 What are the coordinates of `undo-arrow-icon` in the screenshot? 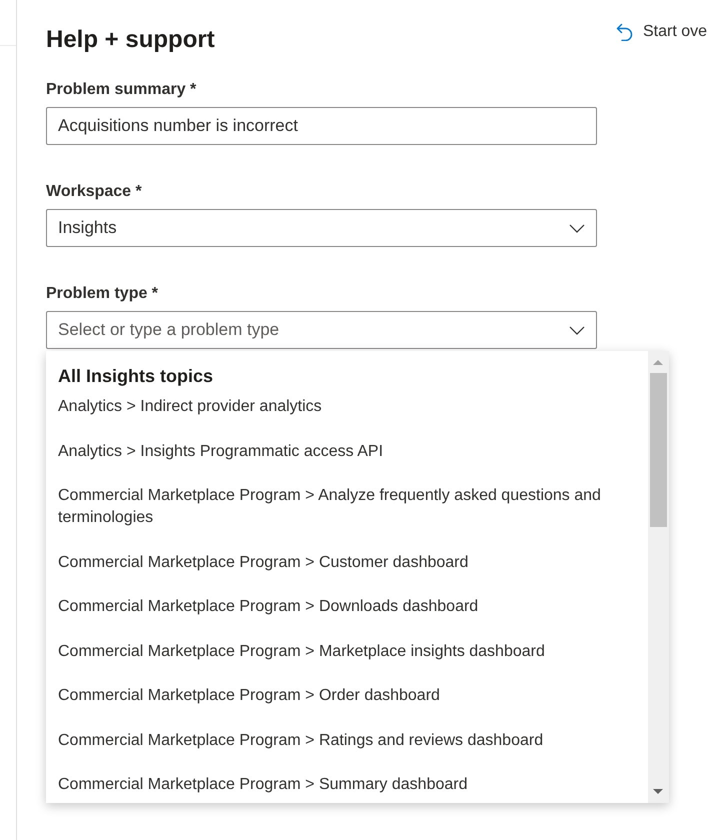 It's located at (624, 32).